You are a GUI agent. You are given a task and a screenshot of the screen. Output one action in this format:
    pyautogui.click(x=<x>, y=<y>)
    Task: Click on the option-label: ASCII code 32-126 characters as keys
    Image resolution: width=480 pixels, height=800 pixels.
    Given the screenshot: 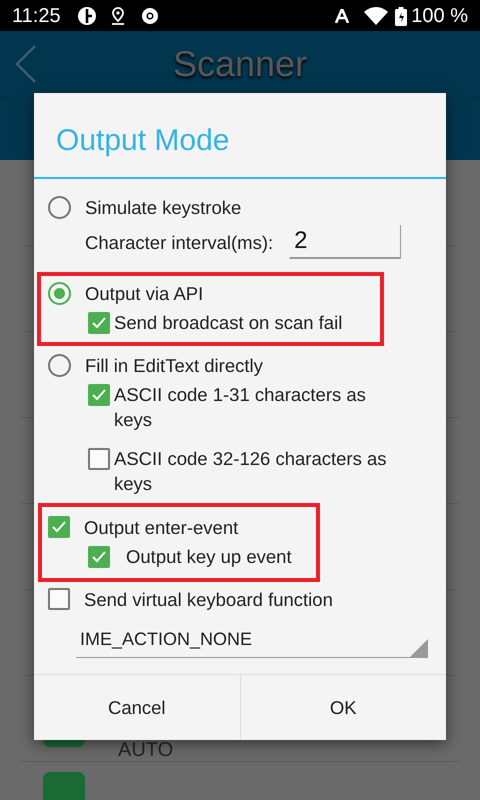 What is the action you would take?
    pyautogui.click(x=251, y=471)
    